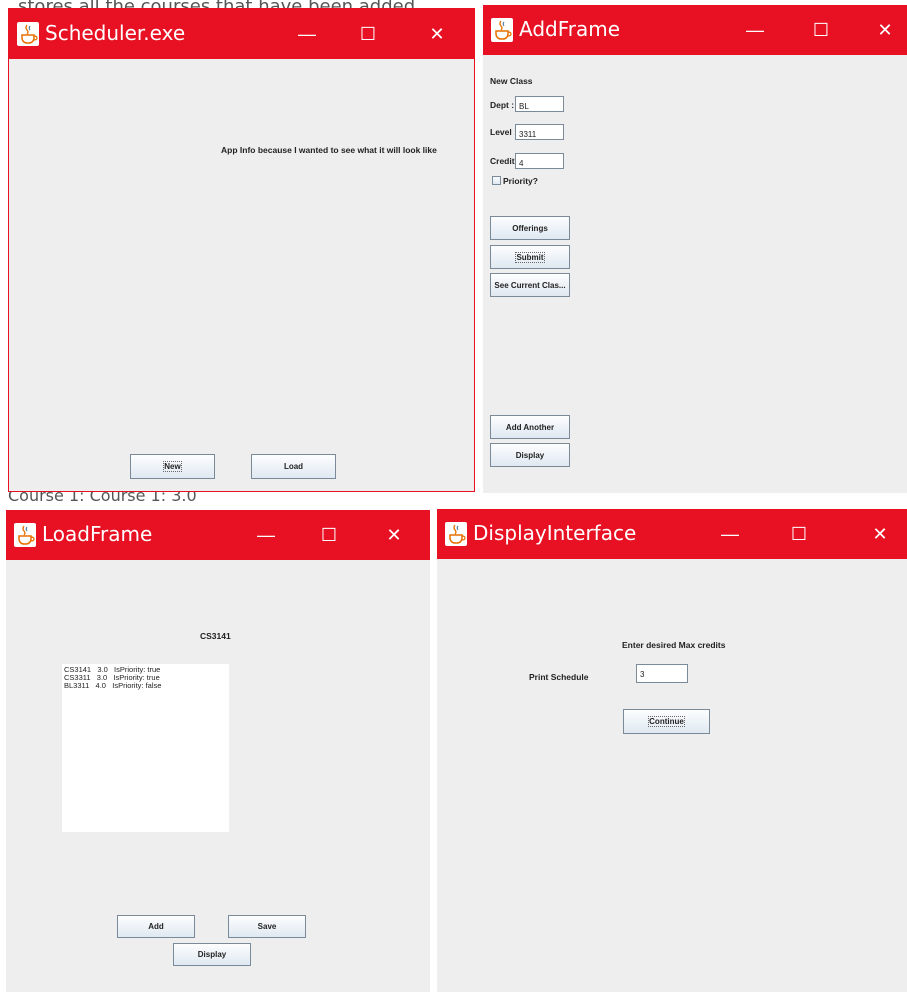 The image size is (907, 992). Describe the element at coordinates (145, 686) in the screenshot. I see `list-item: BL3311 4.0 IsPriority: false` at that location.